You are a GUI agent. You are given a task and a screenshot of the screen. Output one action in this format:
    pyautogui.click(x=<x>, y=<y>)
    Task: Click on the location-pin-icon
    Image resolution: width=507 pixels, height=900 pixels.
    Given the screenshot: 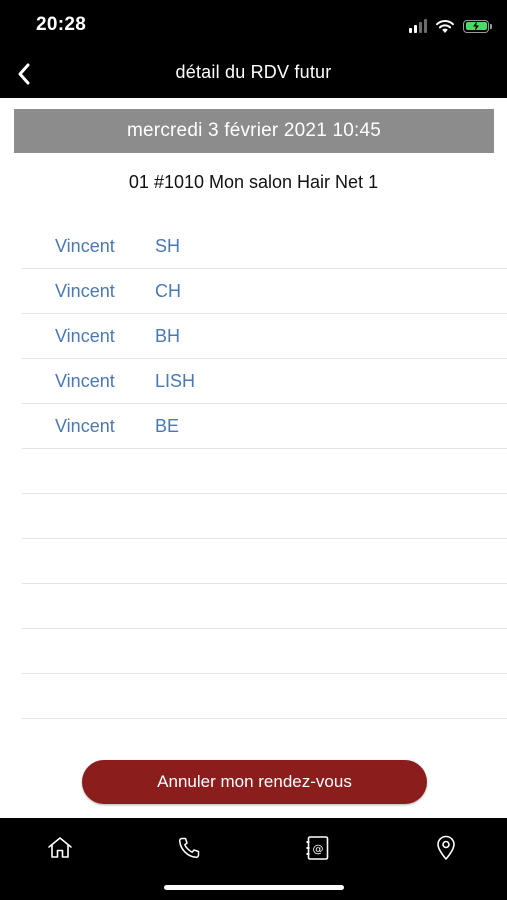 What is the action you would take?
    pyautogui.click(x=446, y=847)
    